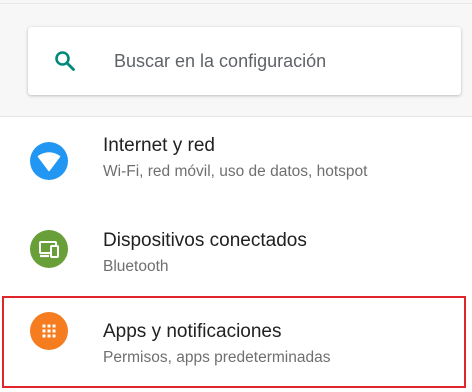 Image resolution: width=472 pixels, height=392 pixels. I want to click on settings-item-title: Apps y notificaciones, so click(192, 331).